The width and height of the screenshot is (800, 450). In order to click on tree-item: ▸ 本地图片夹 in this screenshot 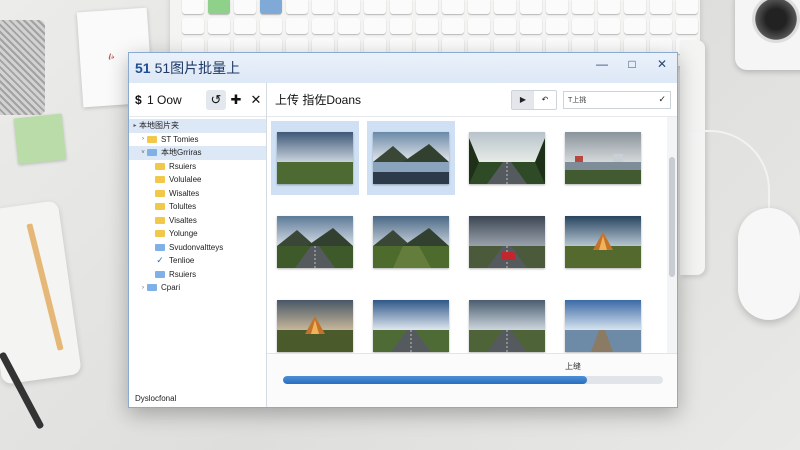, I will do `click(197, 126)`.